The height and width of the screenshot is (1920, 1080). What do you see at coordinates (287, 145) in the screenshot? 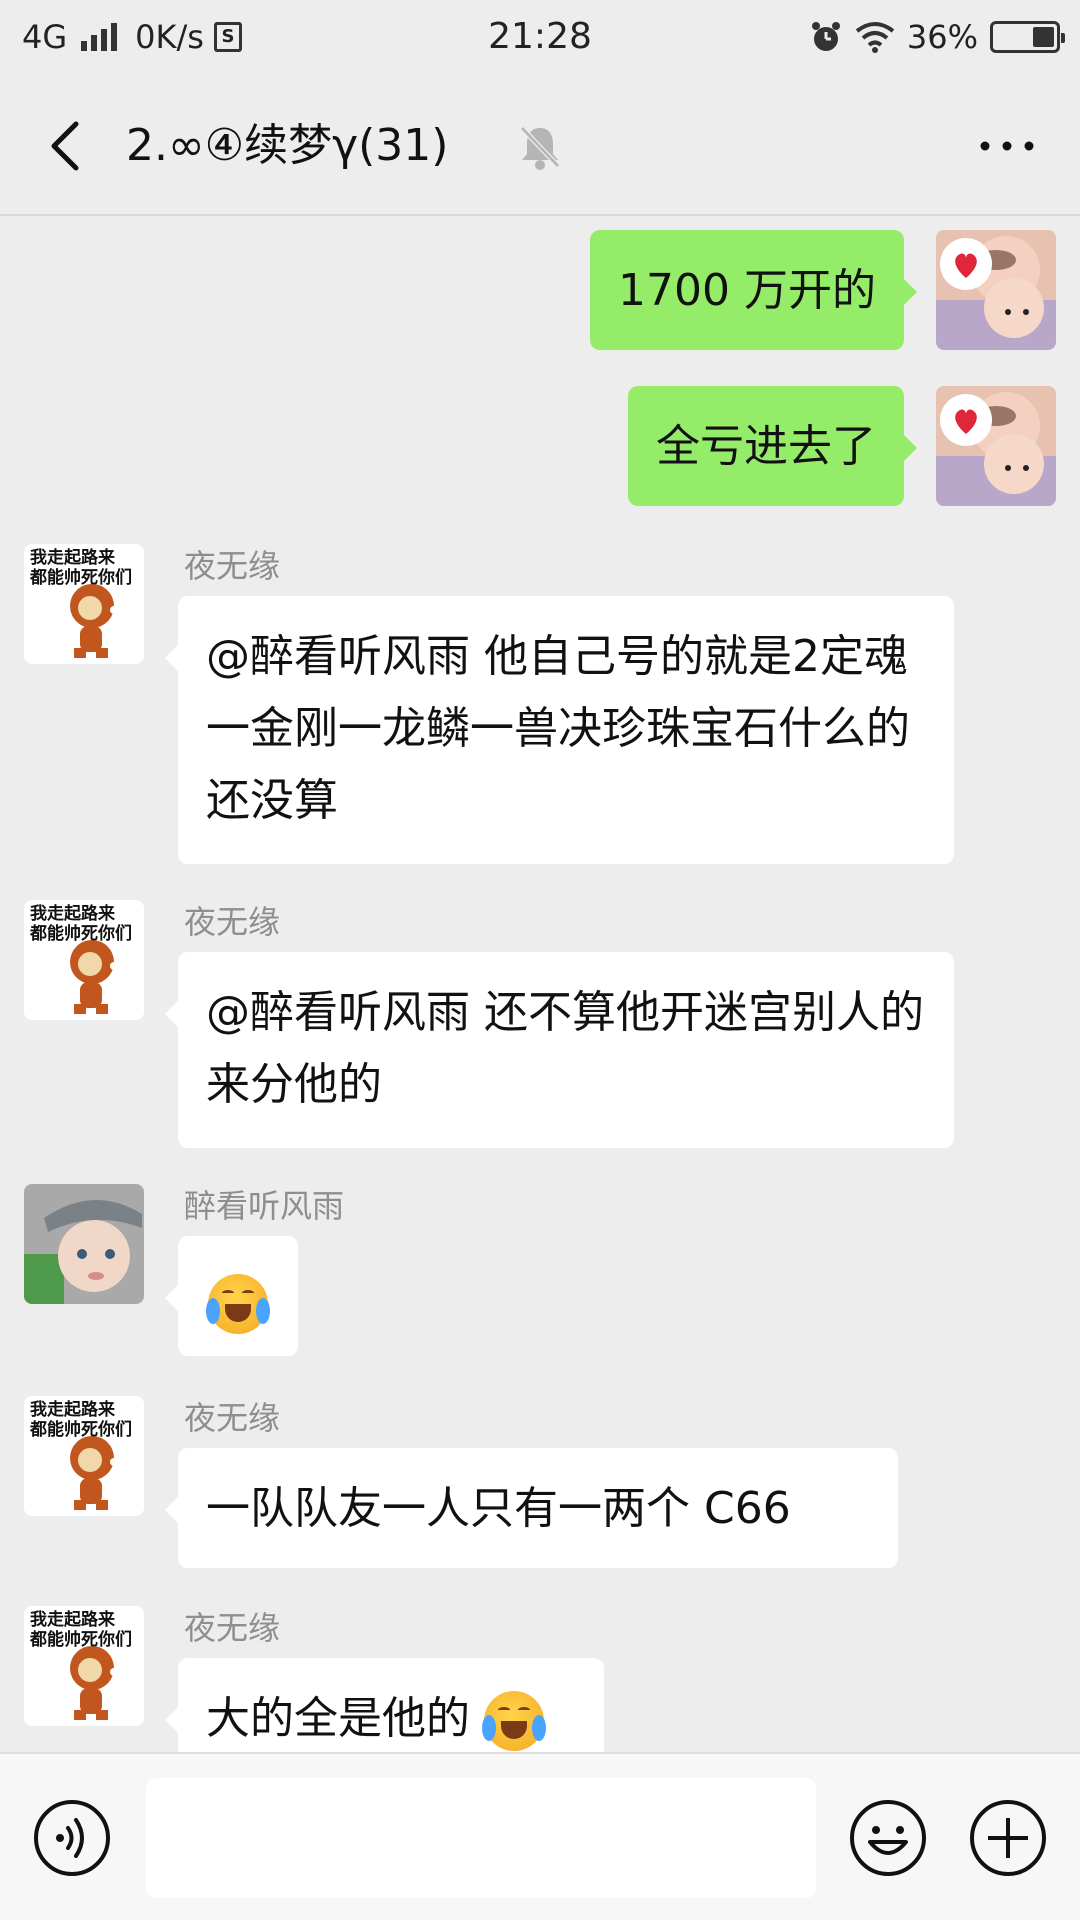
I see `chat-title: 2.∞④续梦γ(31)` at bounding box center [287, 145].